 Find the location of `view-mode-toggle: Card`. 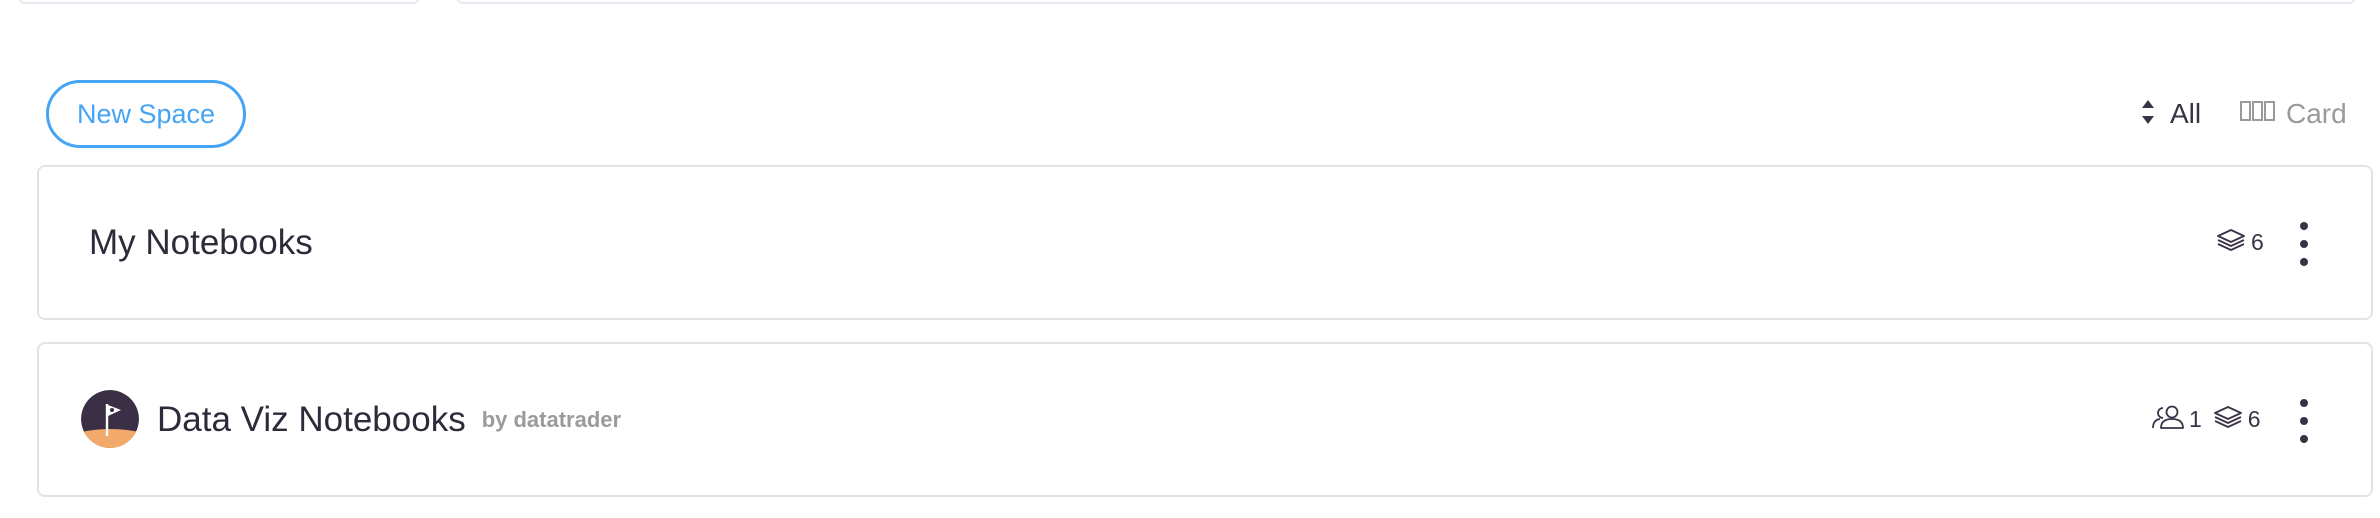

view-mode-toggle: Card is located at coordinates (2293, 114).